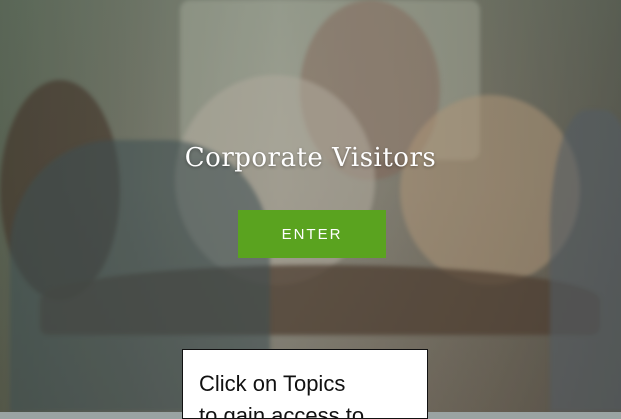 Image resolution: width=621 pixels, height=419 pixels. What do you see at coordinates (272, 383) in the screenshot?
I see `callout-line-1: Click on Topics` at bounding box center [272, 383].